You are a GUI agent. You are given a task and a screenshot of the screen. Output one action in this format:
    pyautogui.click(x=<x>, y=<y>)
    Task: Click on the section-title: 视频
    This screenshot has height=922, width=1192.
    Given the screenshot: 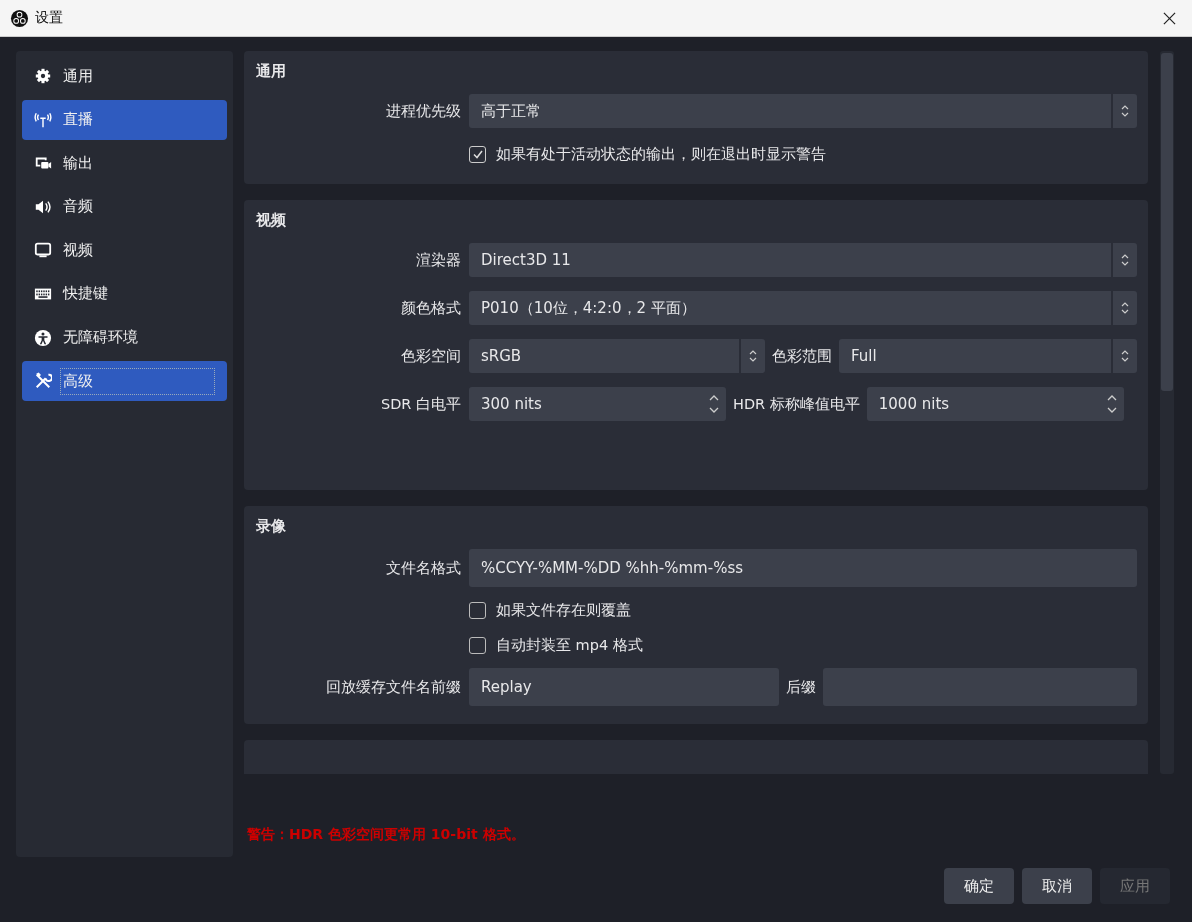 What is the action you would take?
    pyautogui.click(x=271, y=220)
    